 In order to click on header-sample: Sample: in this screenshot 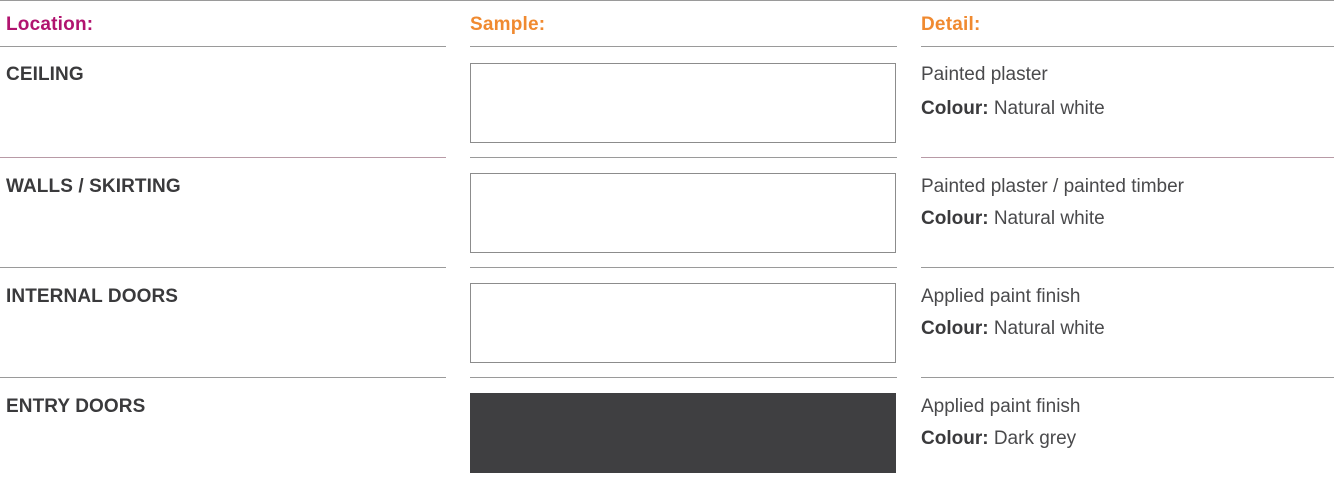, I will do `click(508, 24)`.